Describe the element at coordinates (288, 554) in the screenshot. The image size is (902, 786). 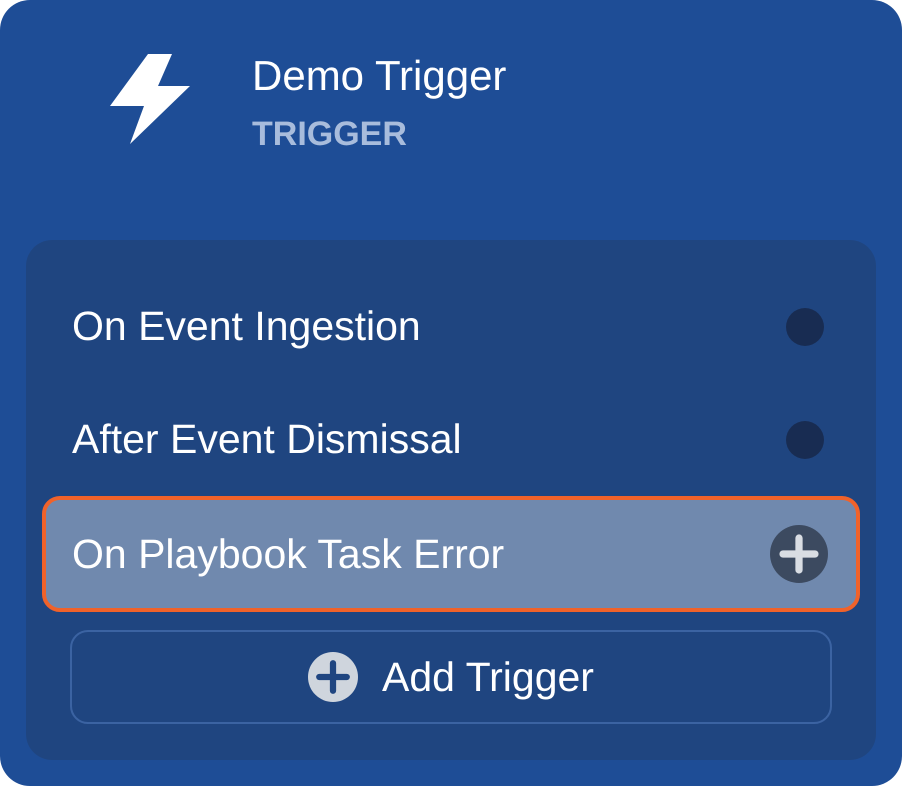
I see `trigger-label: On Playbook Task Error` at that location.